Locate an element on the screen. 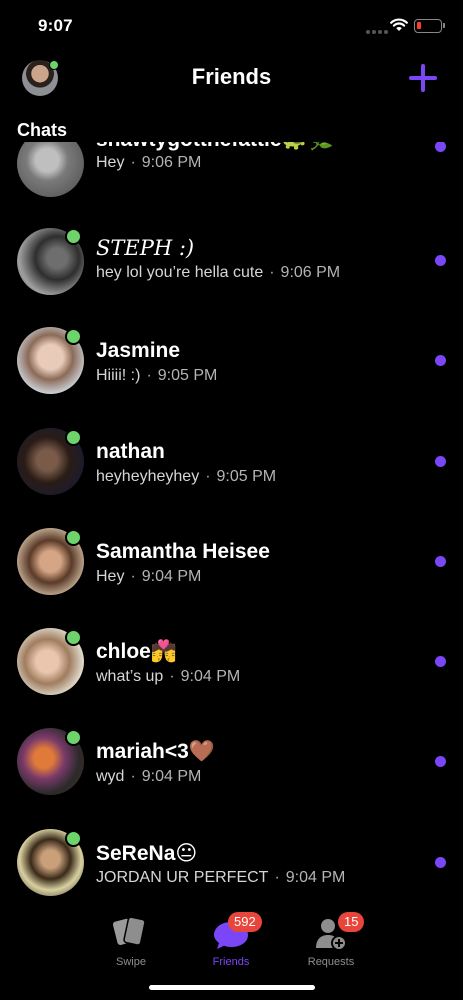 Image resolution: width=463 pixels, height=1000 pixels. cards-icon is located at coordinates (129, 931).